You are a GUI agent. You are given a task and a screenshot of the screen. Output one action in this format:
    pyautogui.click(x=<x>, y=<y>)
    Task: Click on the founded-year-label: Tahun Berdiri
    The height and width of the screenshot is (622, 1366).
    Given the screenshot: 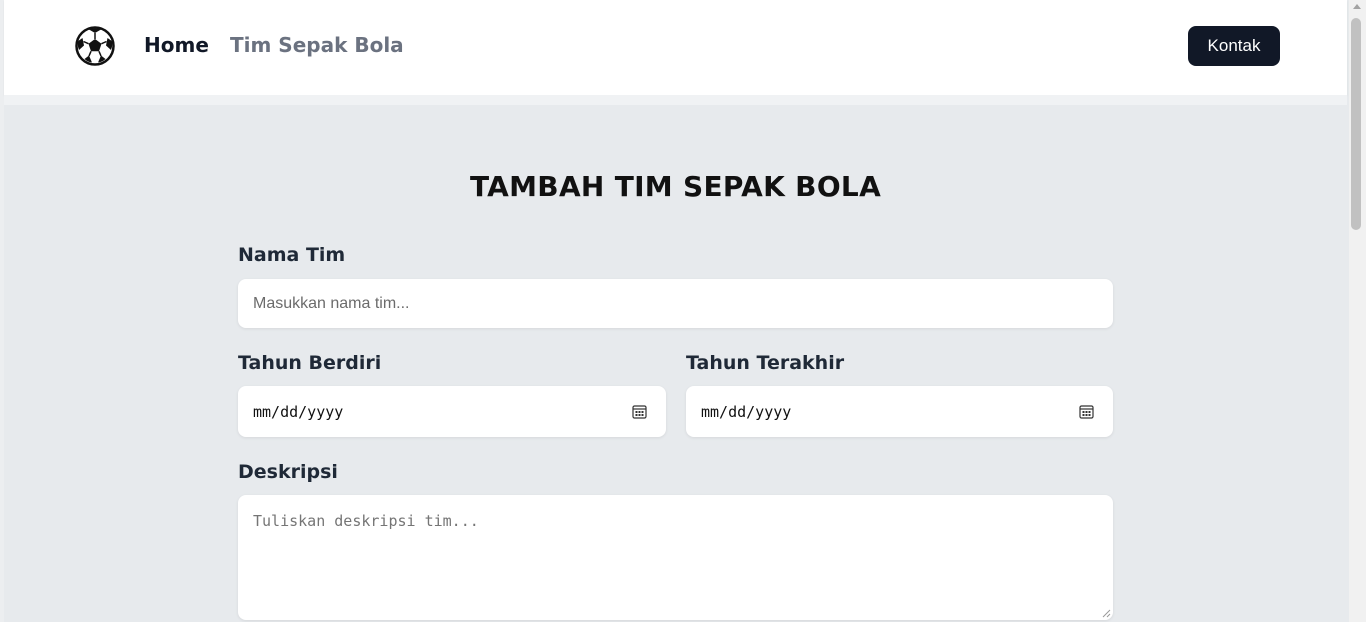 What is the action you would take?
    pyautogui.click(x=310, y=363)
    